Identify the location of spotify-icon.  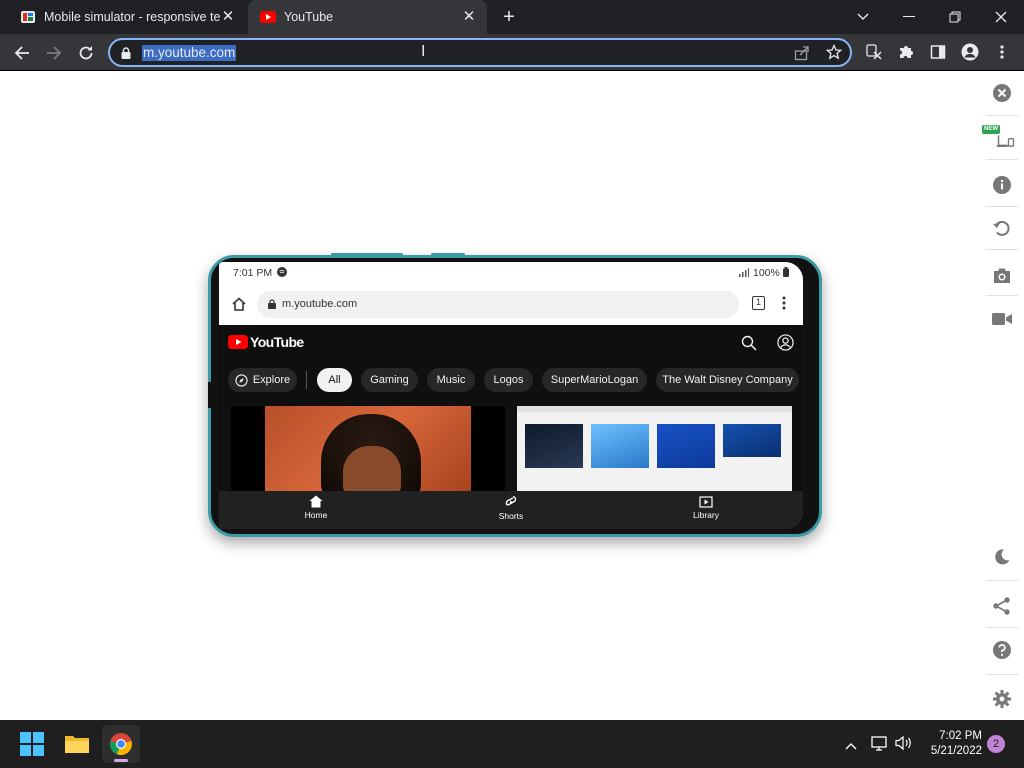
(282, 273).